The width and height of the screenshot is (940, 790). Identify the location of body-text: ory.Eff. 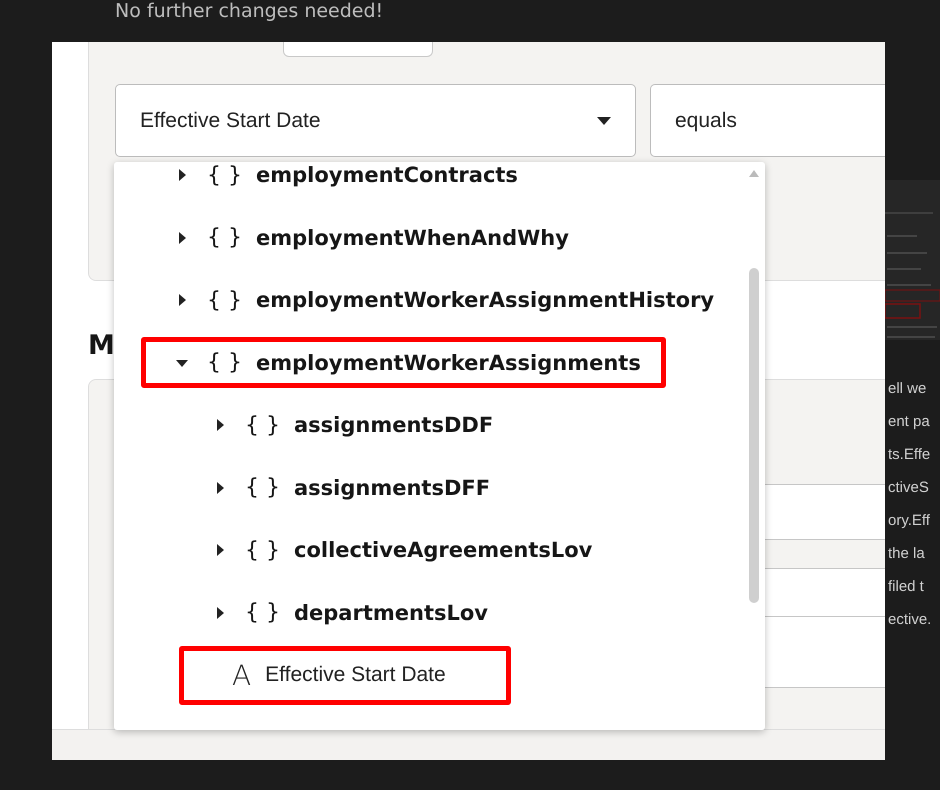
(909, 521).